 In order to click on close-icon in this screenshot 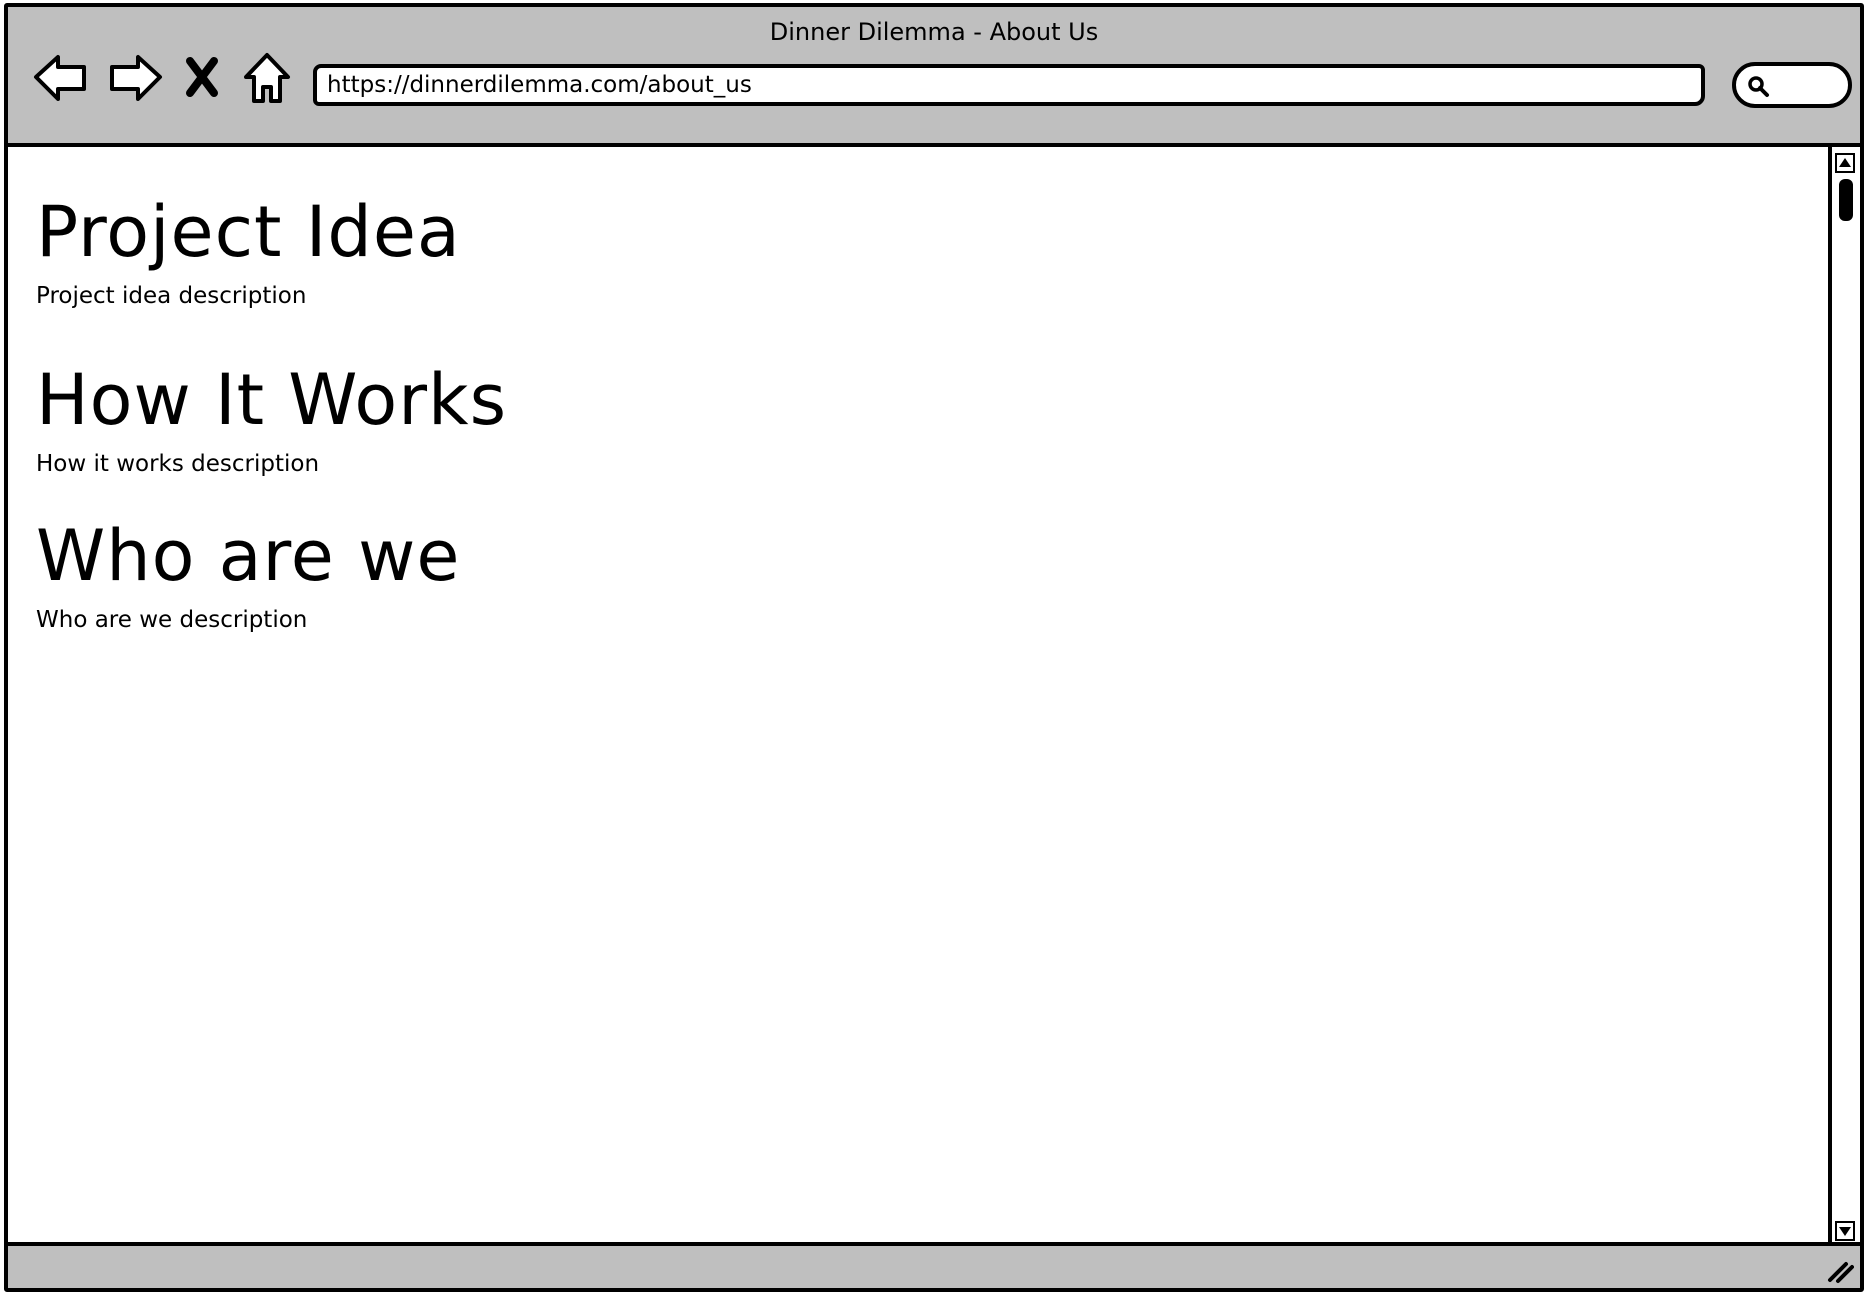, I will do `click(202, 77)`.